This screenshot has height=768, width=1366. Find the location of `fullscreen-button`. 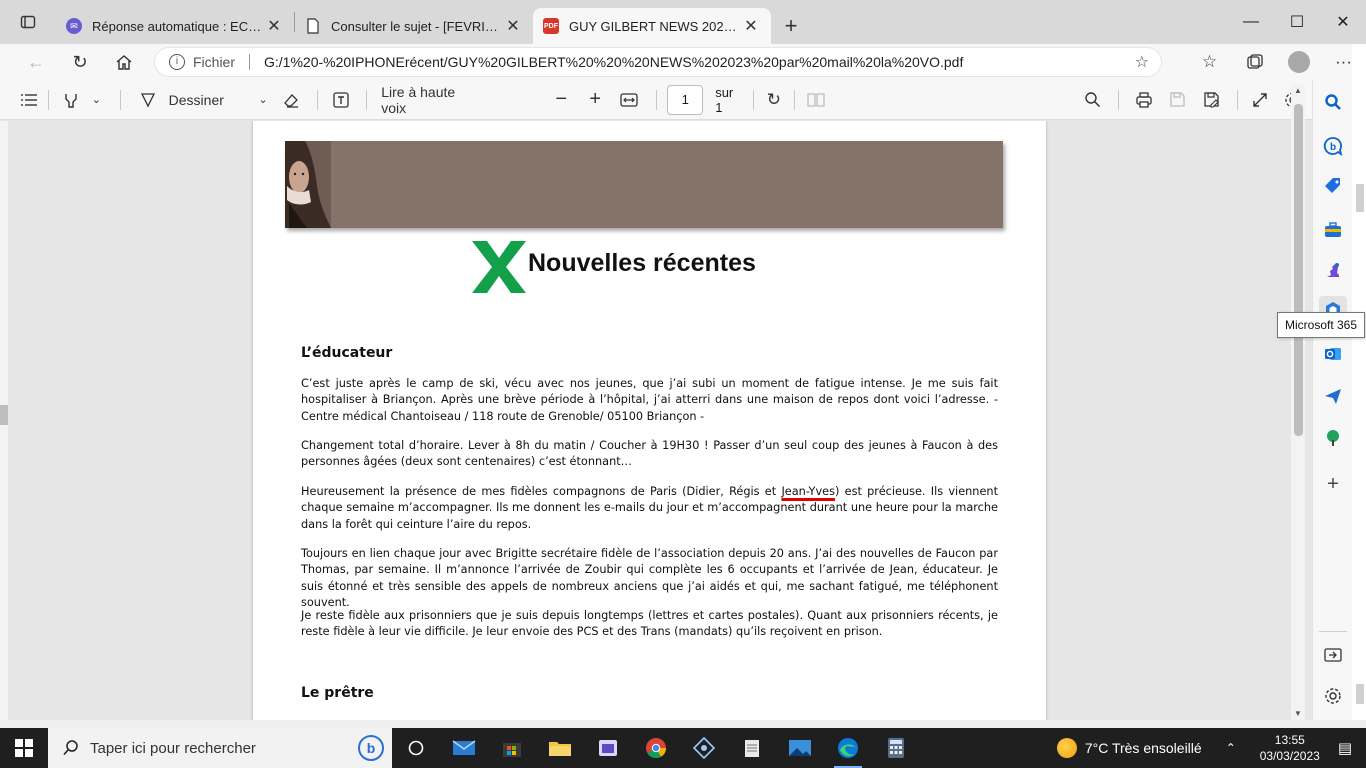

fullscreen-button is located at coordinates (1260, 100).